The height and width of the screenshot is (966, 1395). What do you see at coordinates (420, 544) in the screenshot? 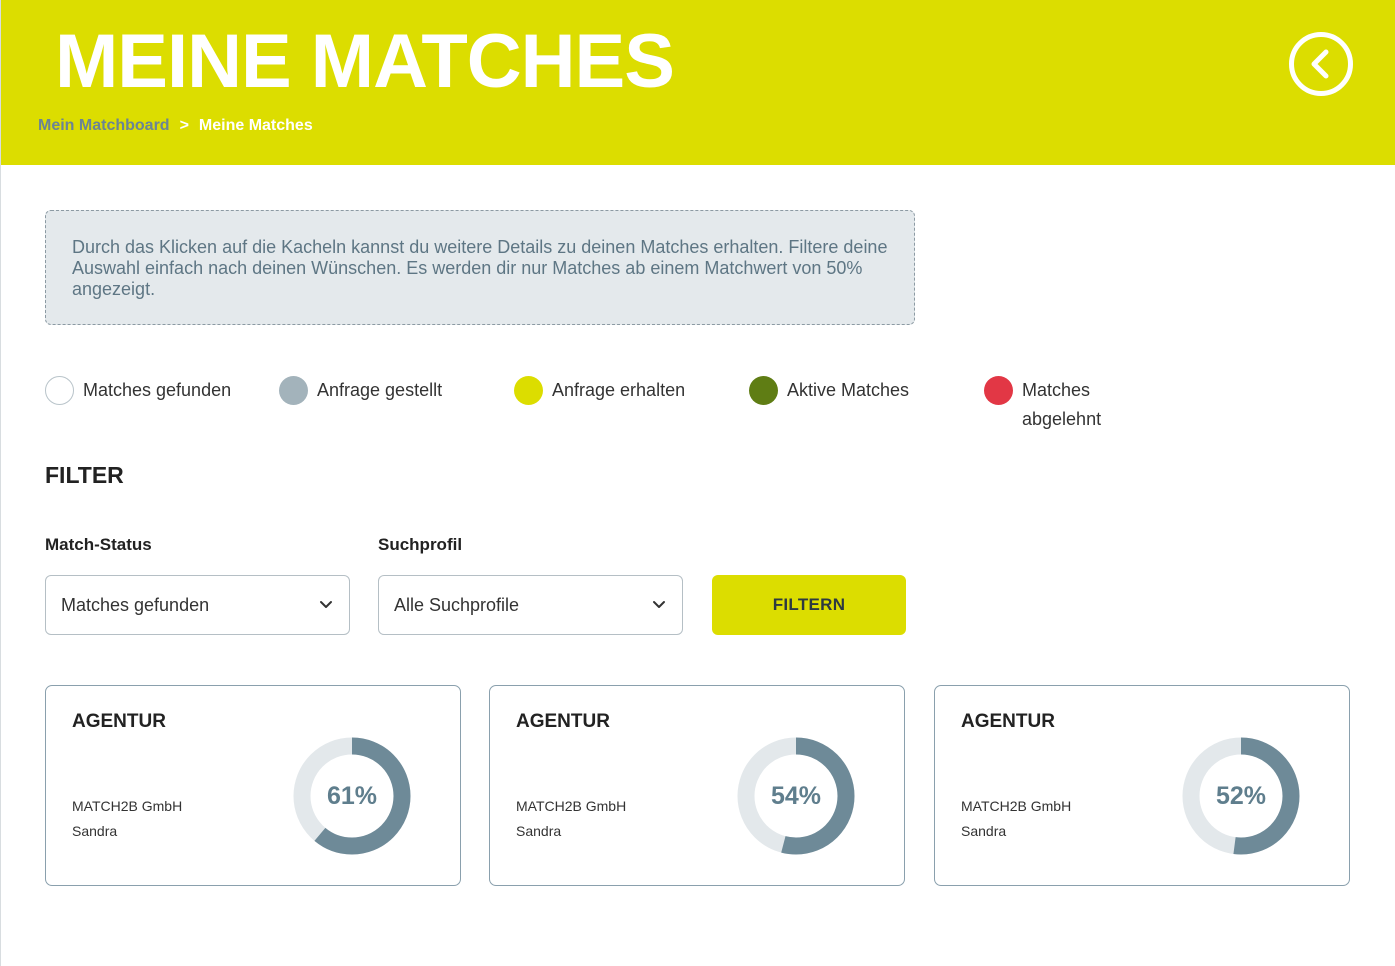
I see `suchprofil-label: Suchprofil` at bounding box center [420, 544].